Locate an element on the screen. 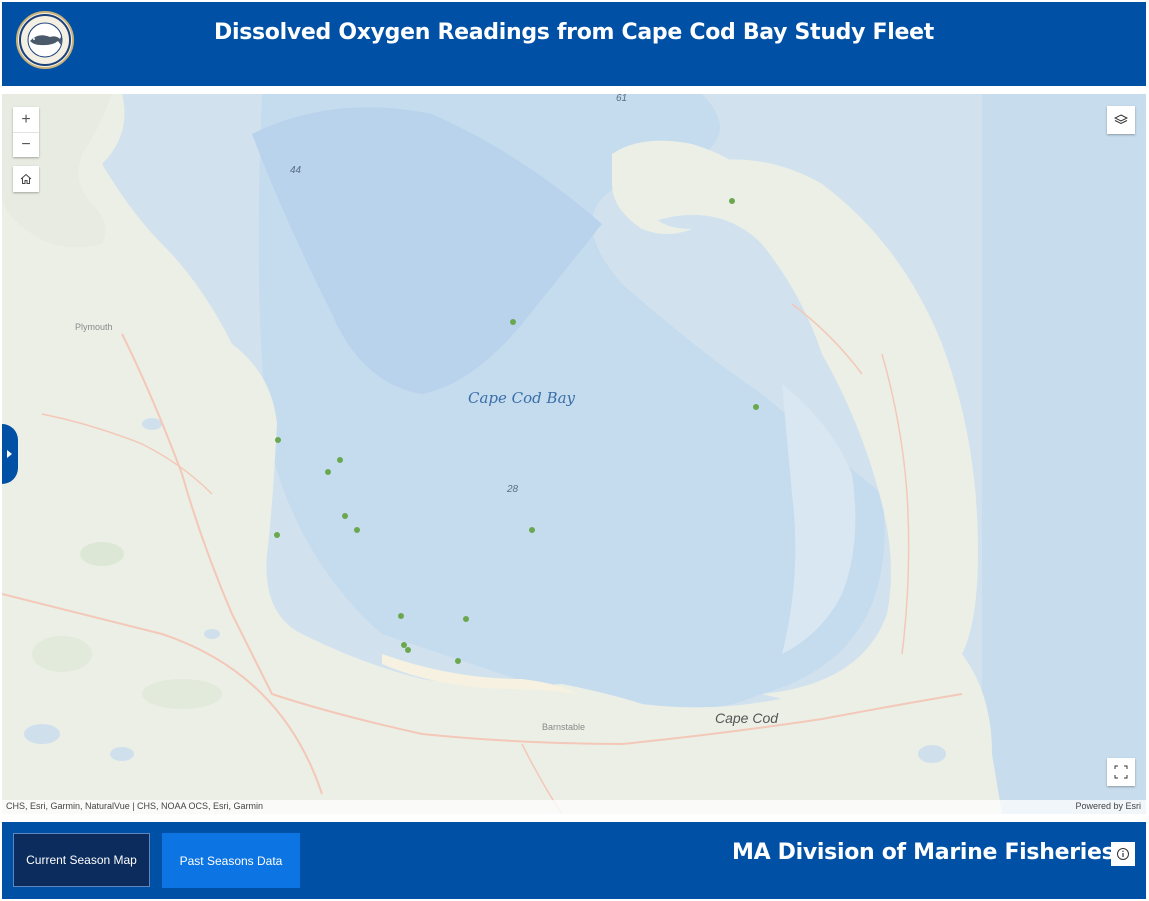  label-cape-cod: Cape Cod is located at coordinates (747, 718).